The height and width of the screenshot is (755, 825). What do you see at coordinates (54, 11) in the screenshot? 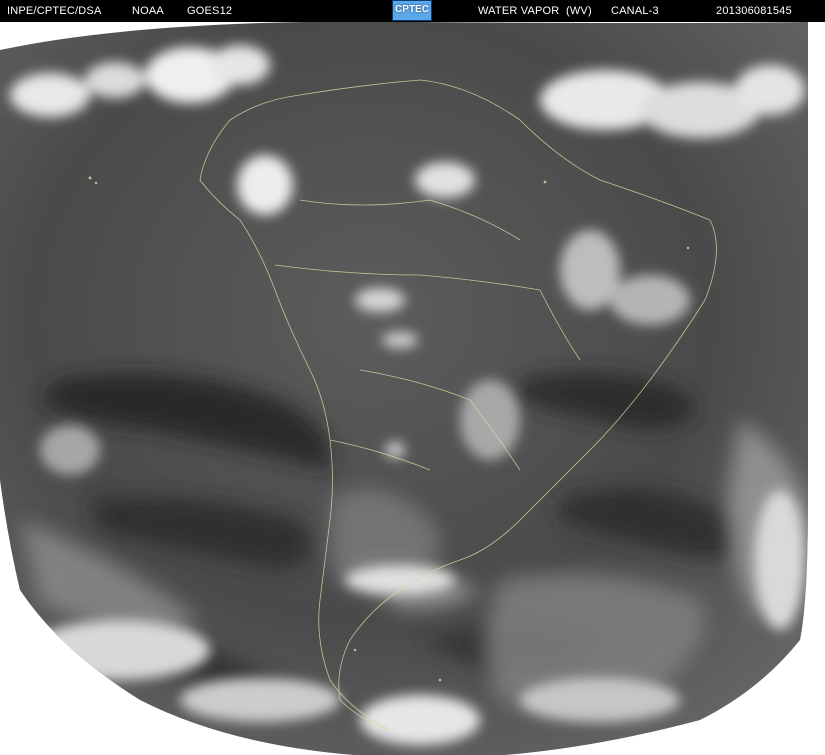
I see `source-label: INPE/CPTEC/DSA` at bounding box center [54, 11].